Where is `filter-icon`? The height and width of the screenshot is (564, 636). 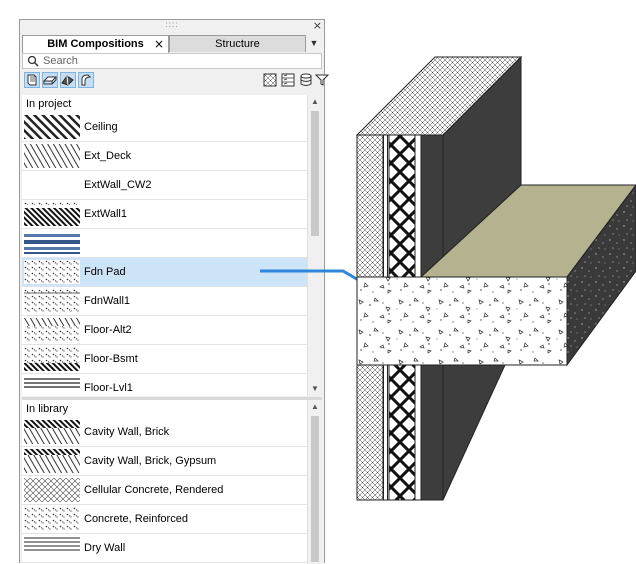
filter-icon is located at coordinates (322, 80).